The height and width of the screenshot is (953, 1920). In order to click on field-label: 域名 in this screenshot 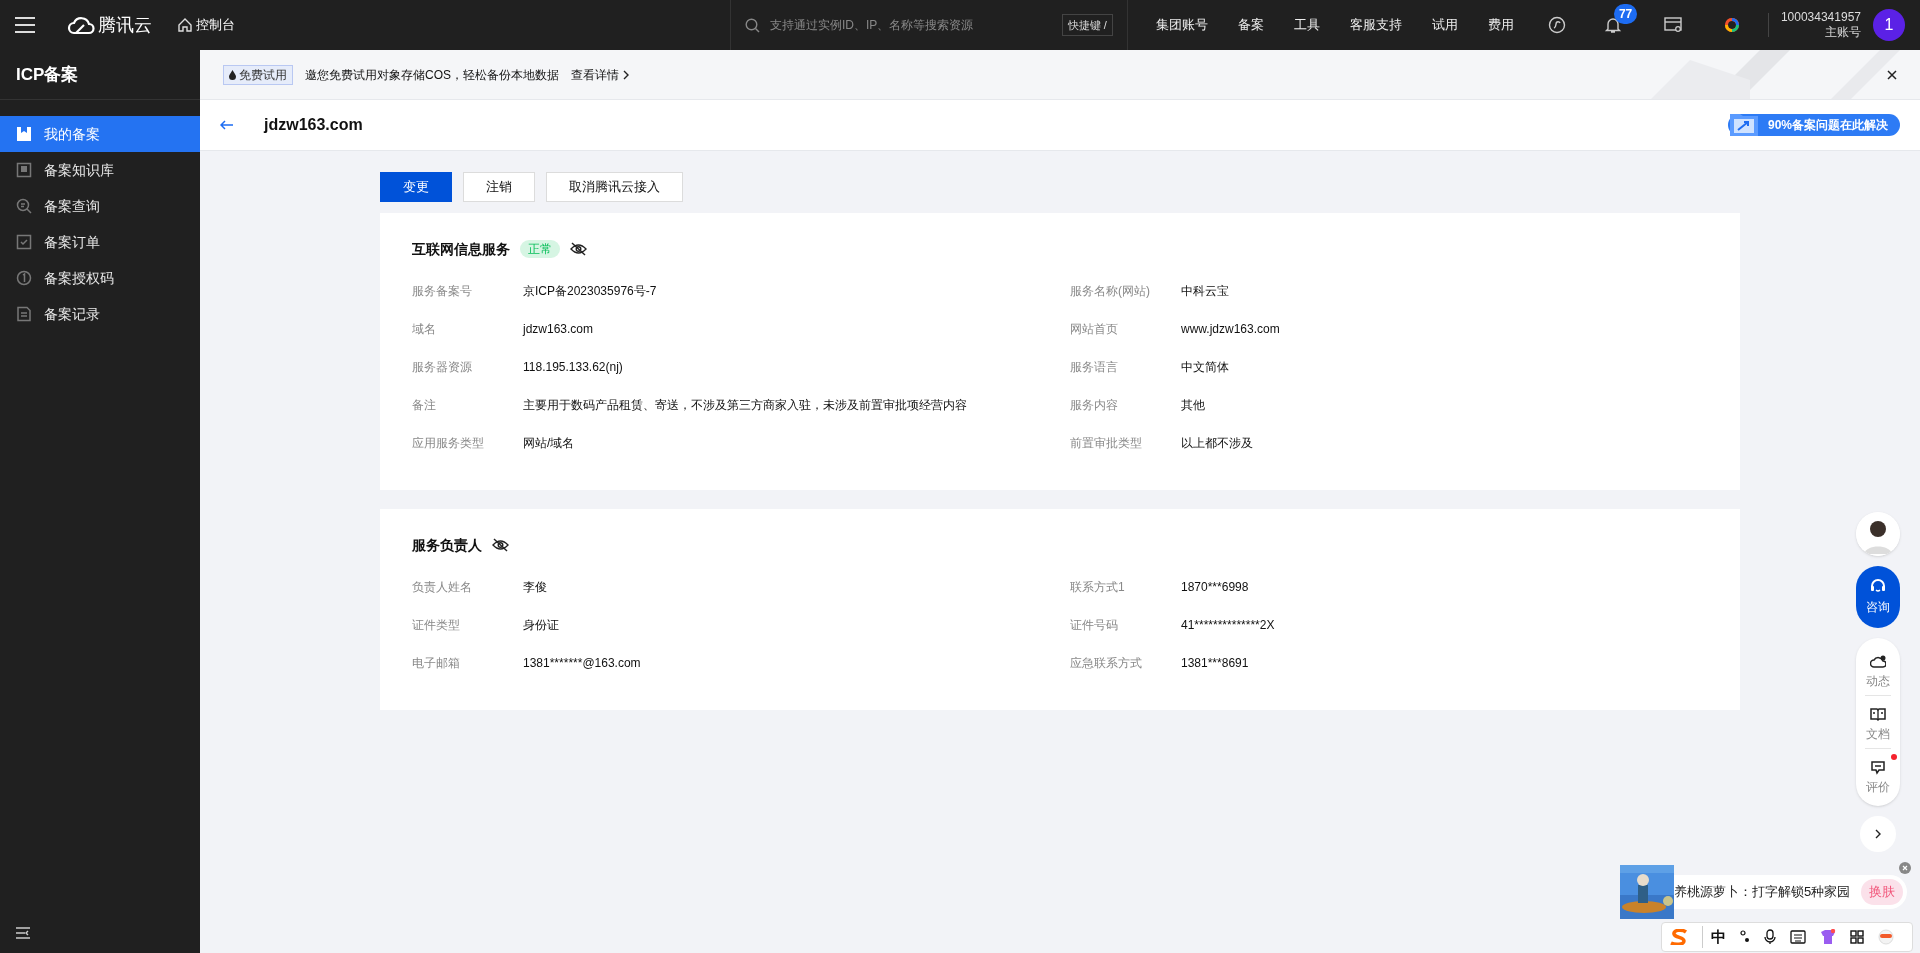, I will do `click(424, 329)`.